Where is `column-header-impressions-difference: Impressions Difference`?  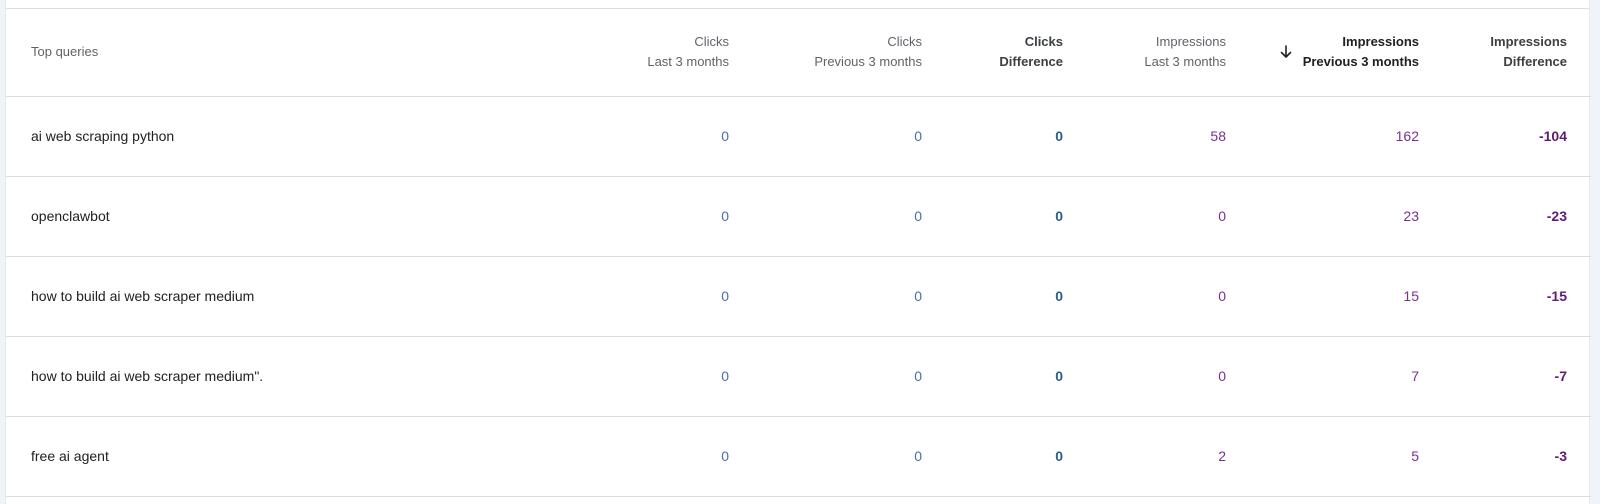 column-header-impressions-difference: Impressions Difference is located at coordinates (1505, 53).